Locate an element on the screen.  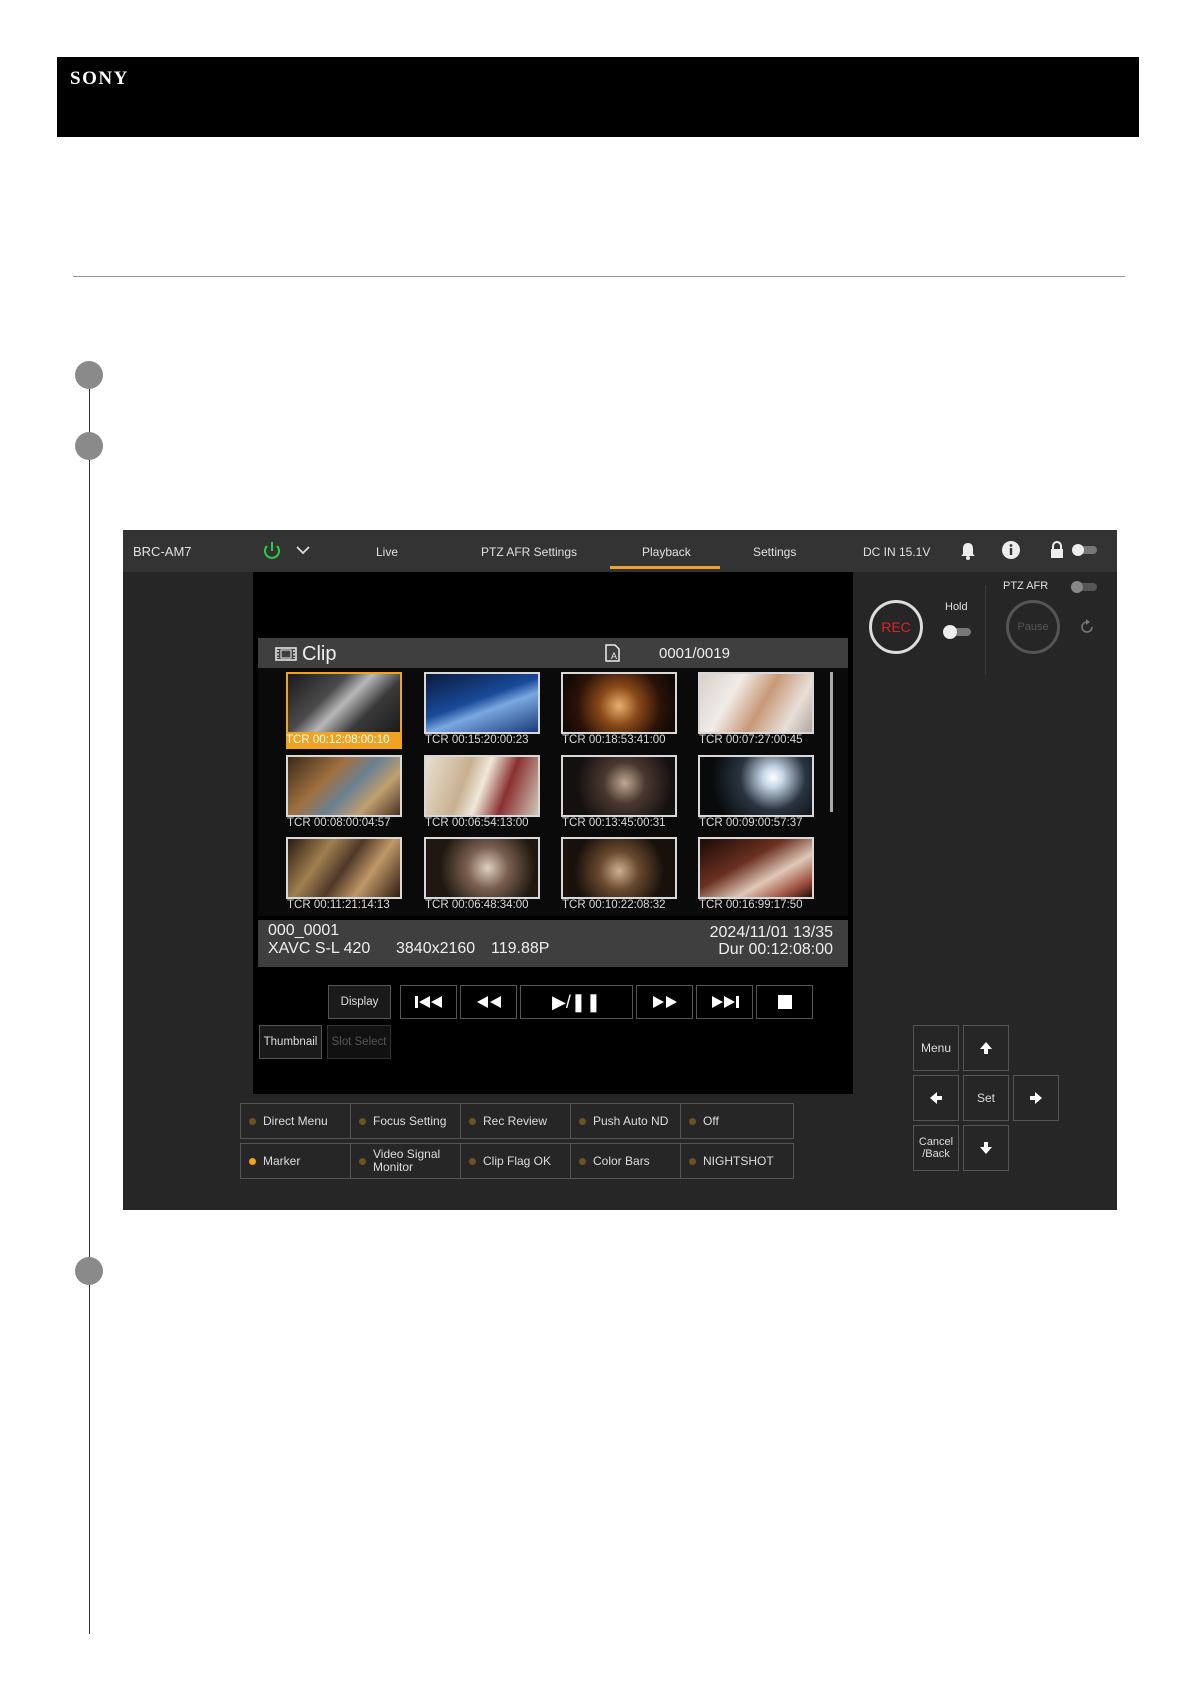
menu-button: Menu is located at coordinates (936, 1048).